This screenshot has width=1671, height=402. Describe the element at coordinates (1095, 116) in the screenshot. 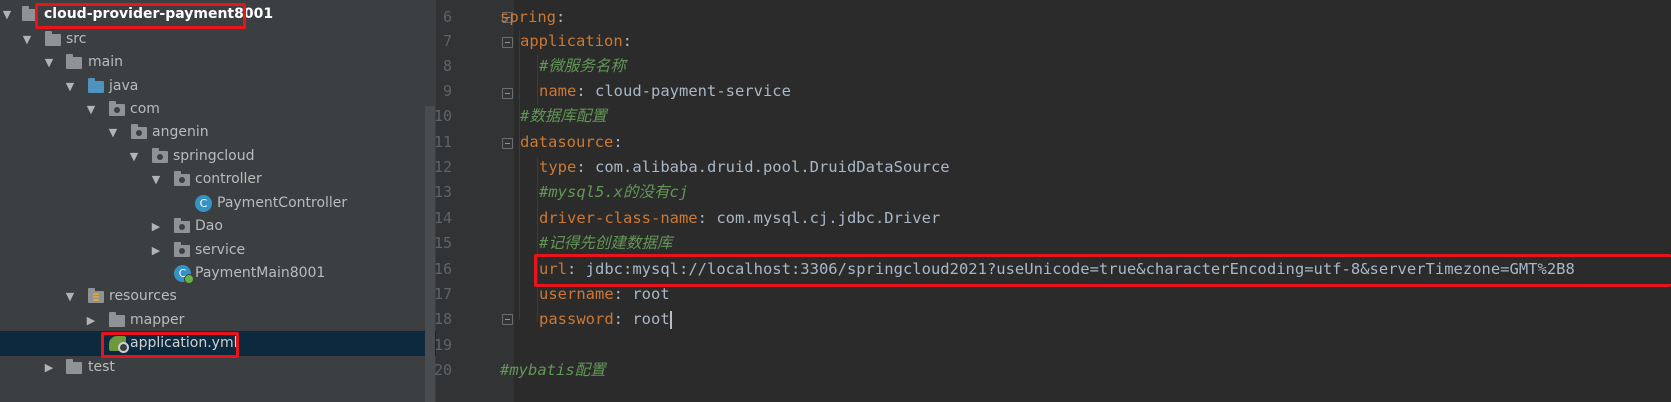

I see `code-line-10: #数据库配置` at that location.